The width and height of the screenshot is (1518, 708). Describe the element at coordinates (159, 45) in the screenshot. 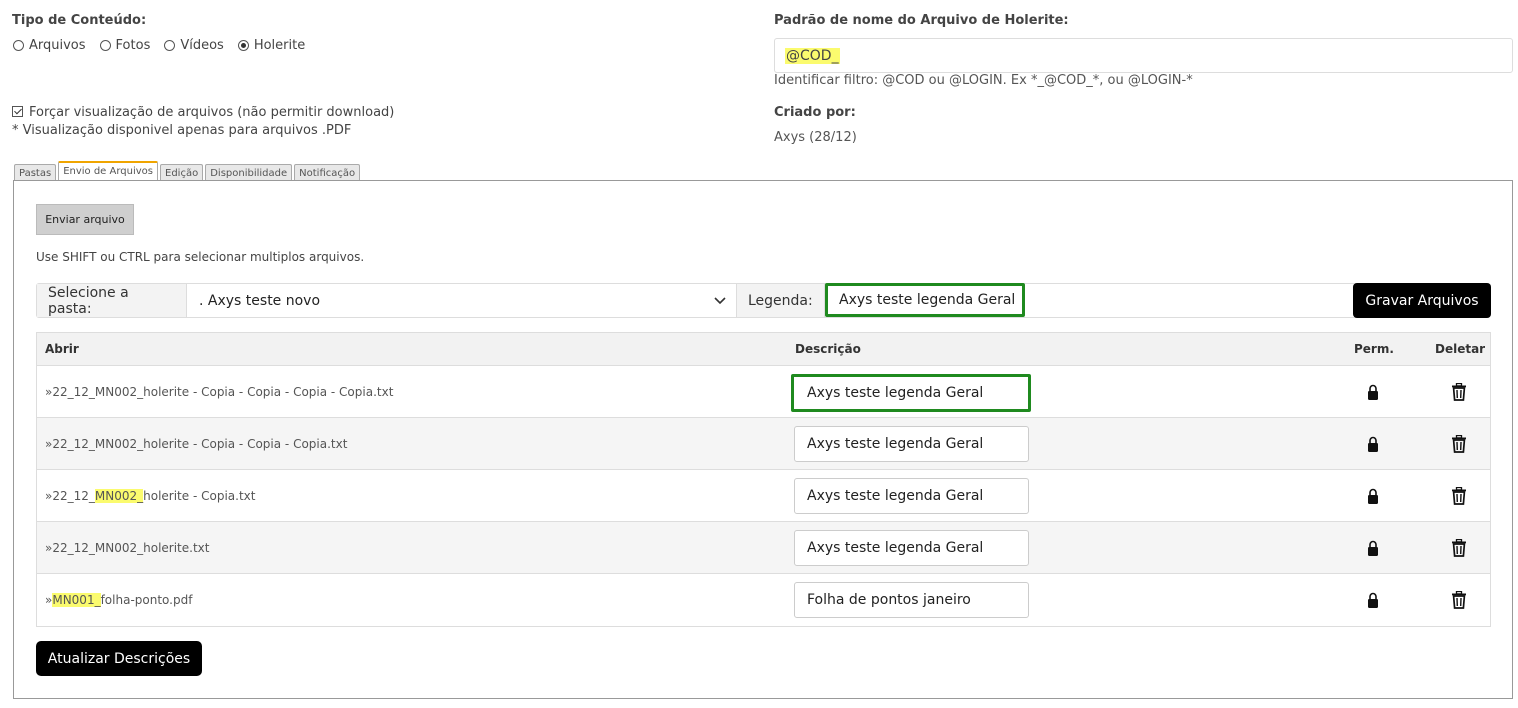

I see `content-type-radio-group: Arquivos Fotos Vídeos Holerite` at that location.